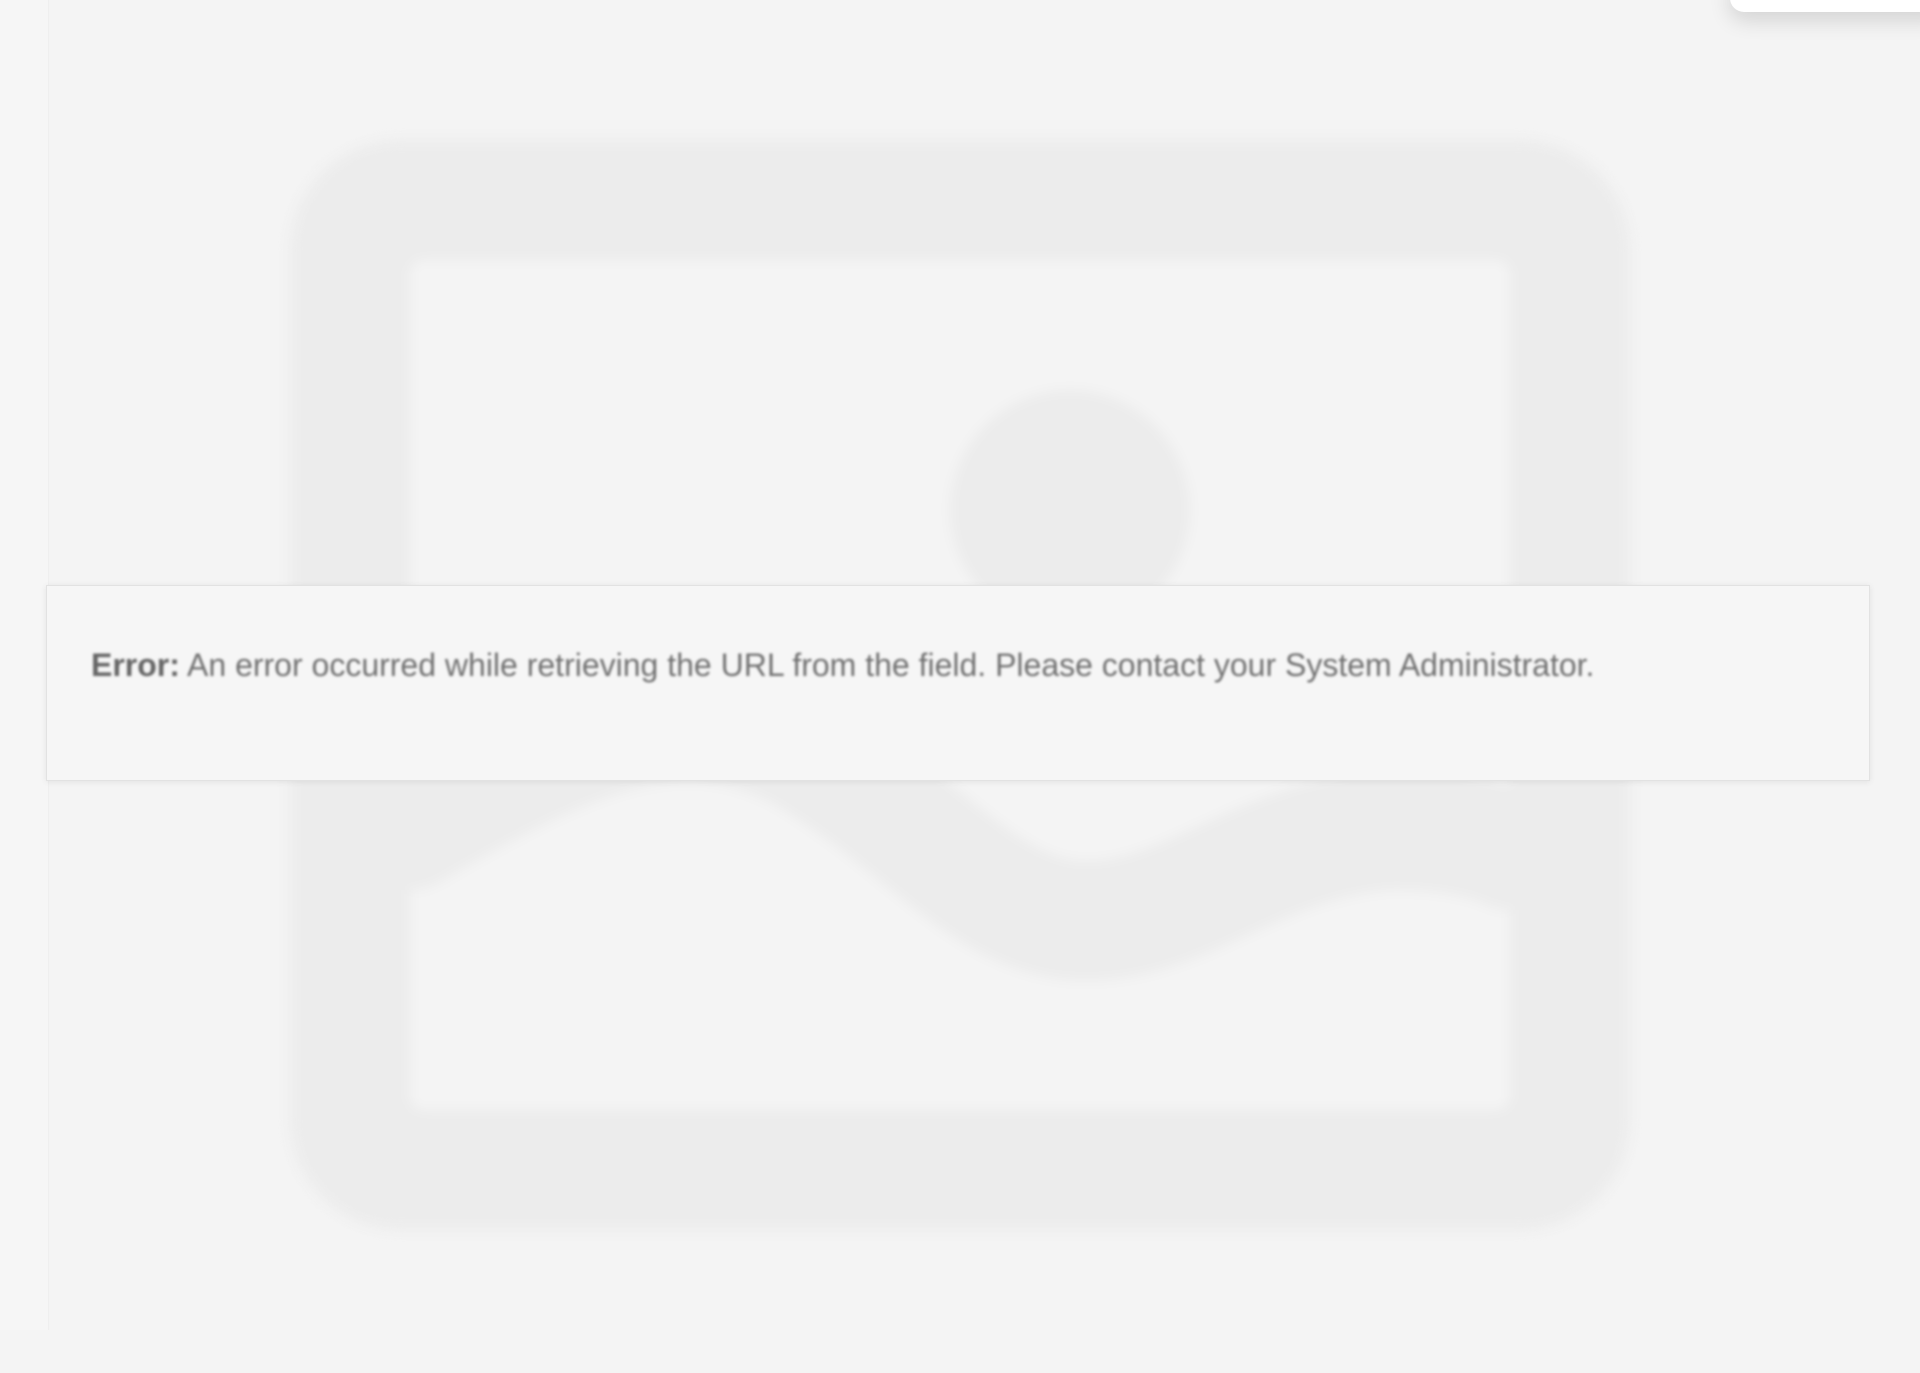 This screenshot has height=1373, width=1920. What do you see at coordinates (1825, 6) in the screenshot?
I see `corner-panel` at bounding box center [1825, 6].